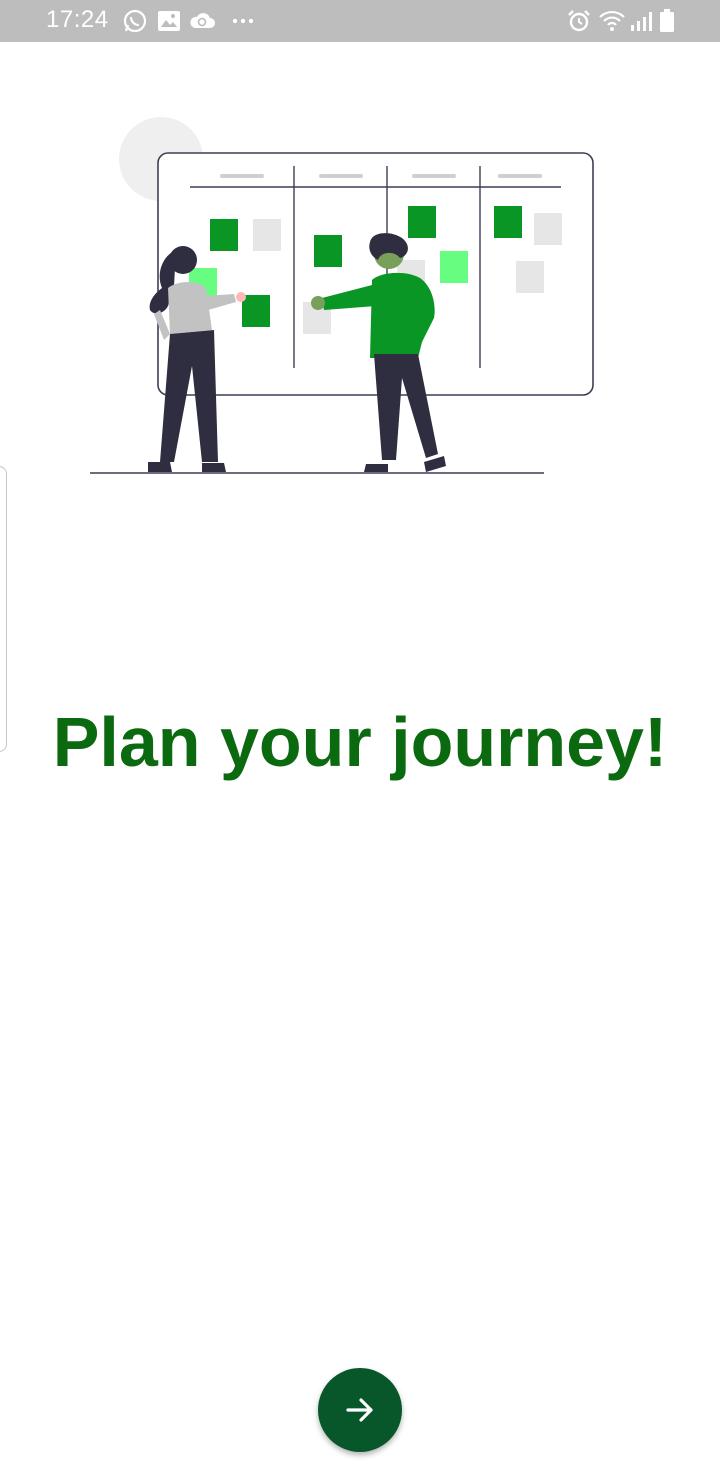 This screenshot has width=720, height=1480. I want to click on more-dots-icon, so click(243, 21).